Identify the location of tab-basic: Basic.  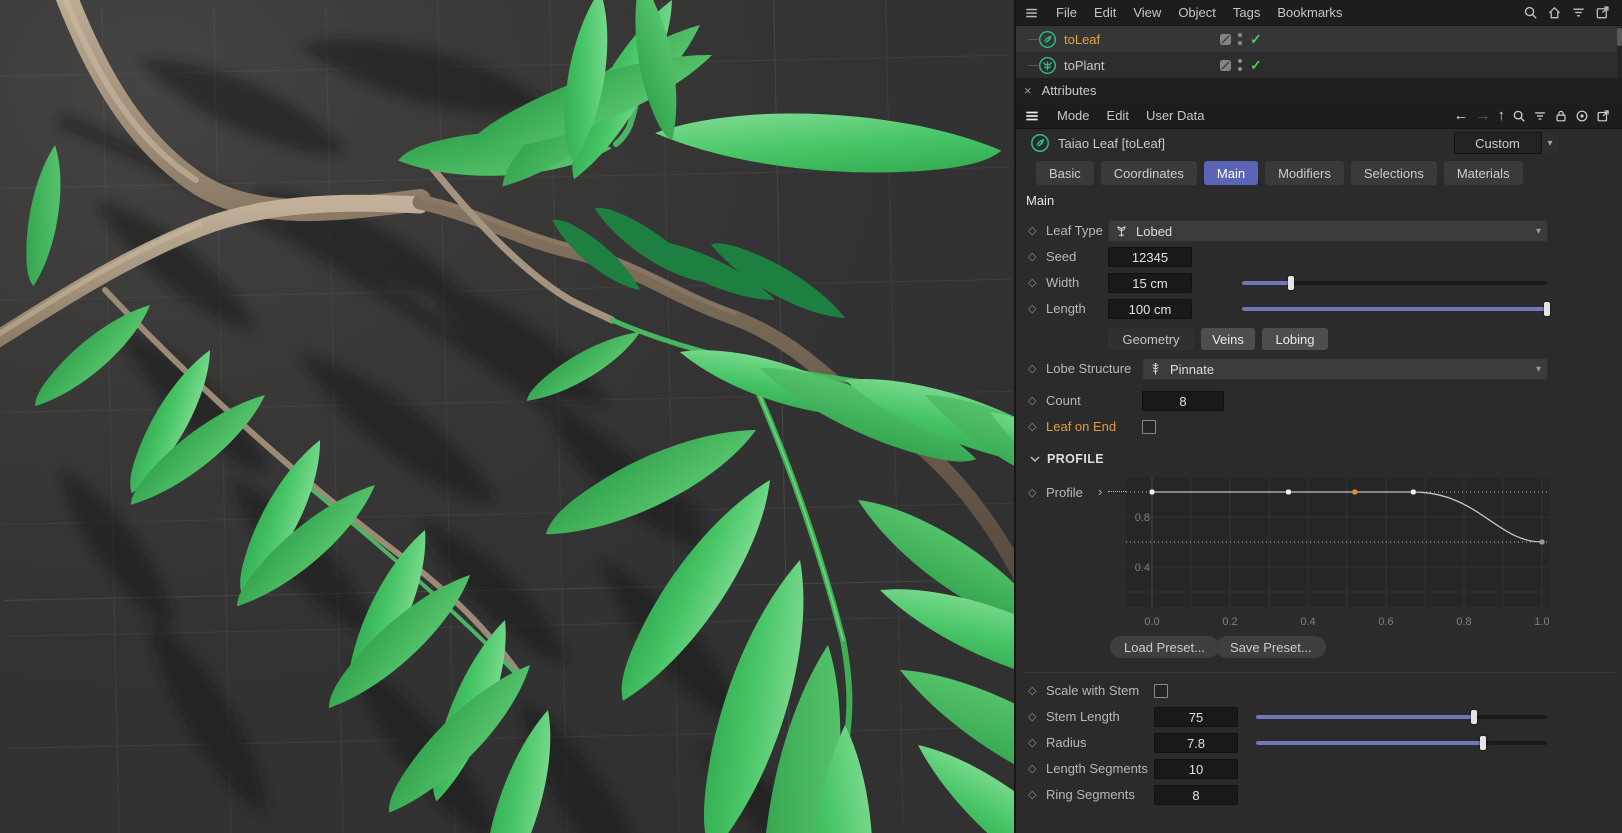
(1065, 173).